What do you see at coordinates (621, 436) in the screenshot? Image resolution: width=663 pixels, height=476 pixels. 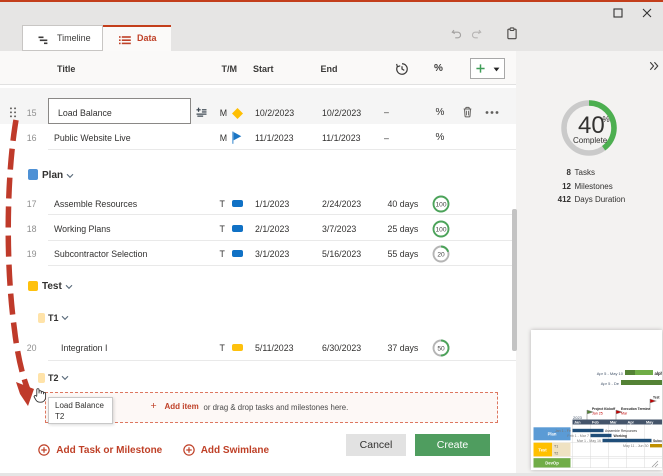 I see `svg-text: Working` at bounding box center [621, 436].